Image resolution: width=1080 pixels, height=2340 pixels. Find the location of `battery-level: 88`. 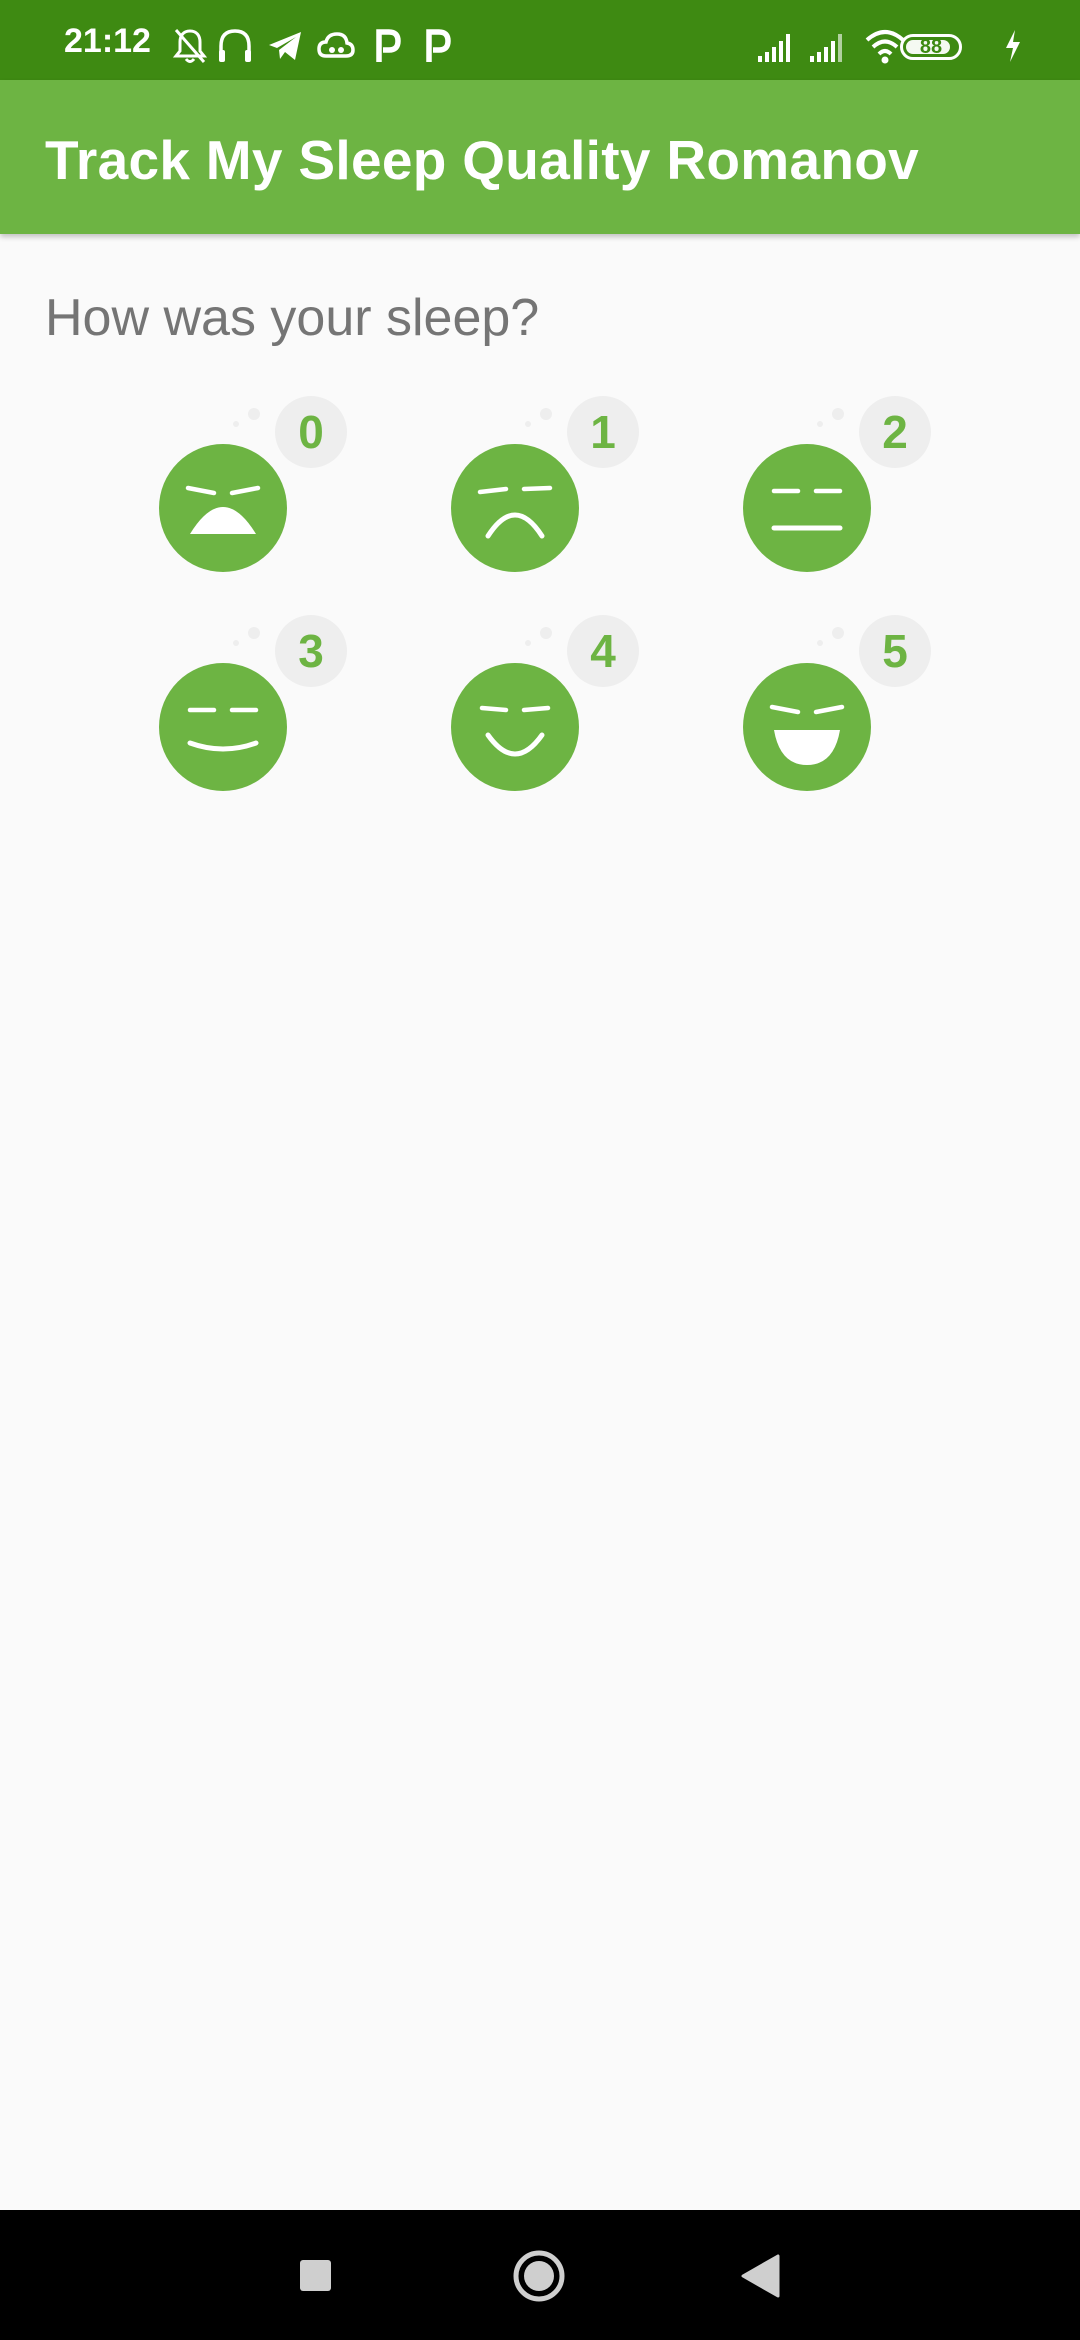

battery-level: 88 is located at coordinates (931, 47).